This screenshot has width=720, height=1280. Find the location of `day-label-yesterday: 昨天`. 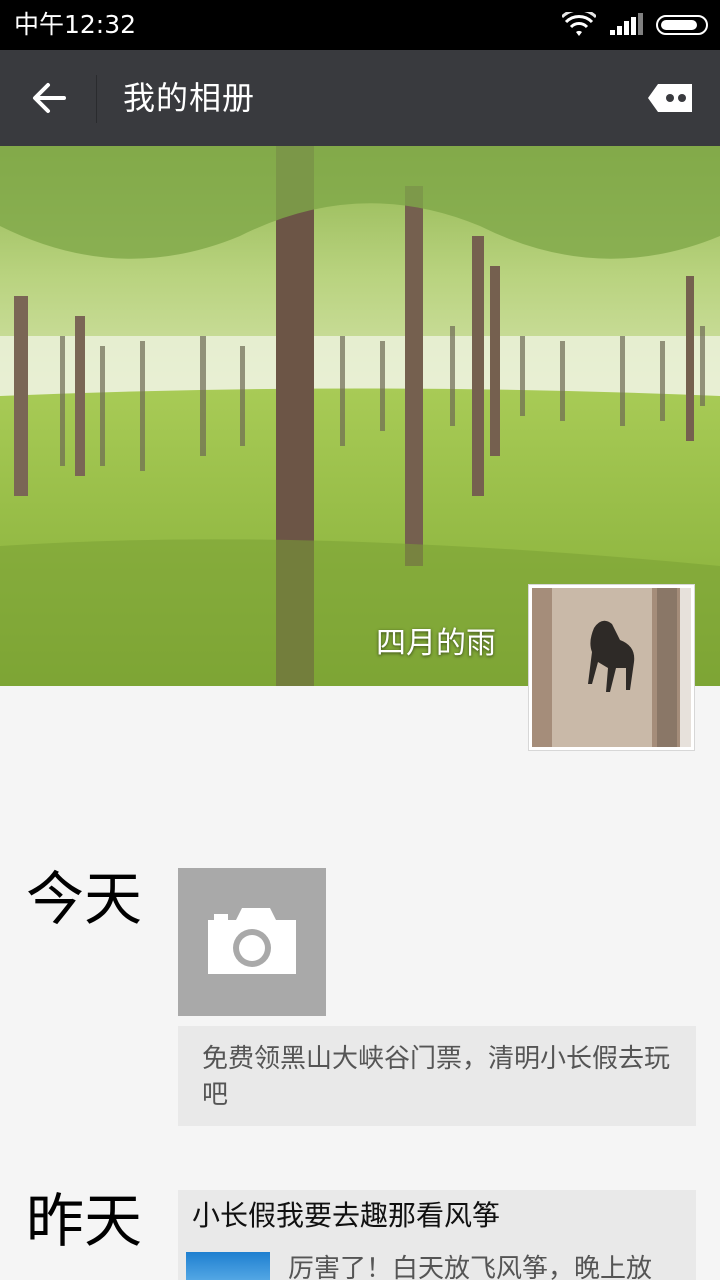

day-label-yesterday: 昨天 is located at coordinates (84, 1221).